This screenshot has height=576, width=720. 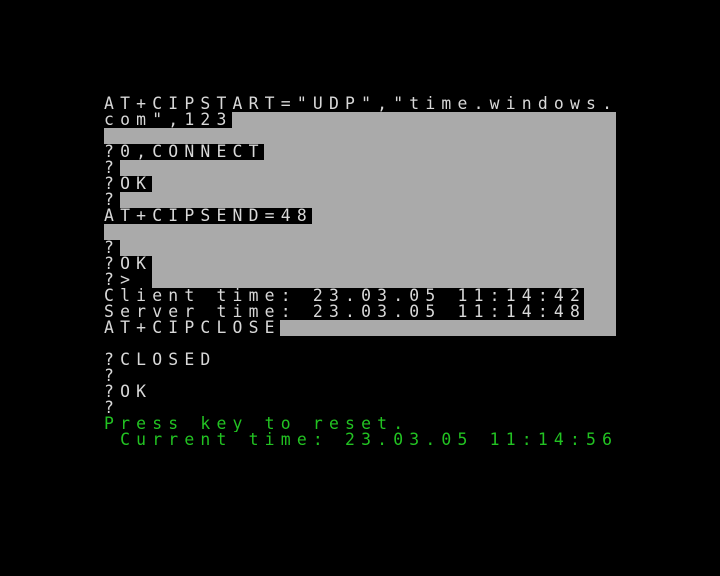 I want to click on terminal-line: com",123, so click(x=168, y=120).